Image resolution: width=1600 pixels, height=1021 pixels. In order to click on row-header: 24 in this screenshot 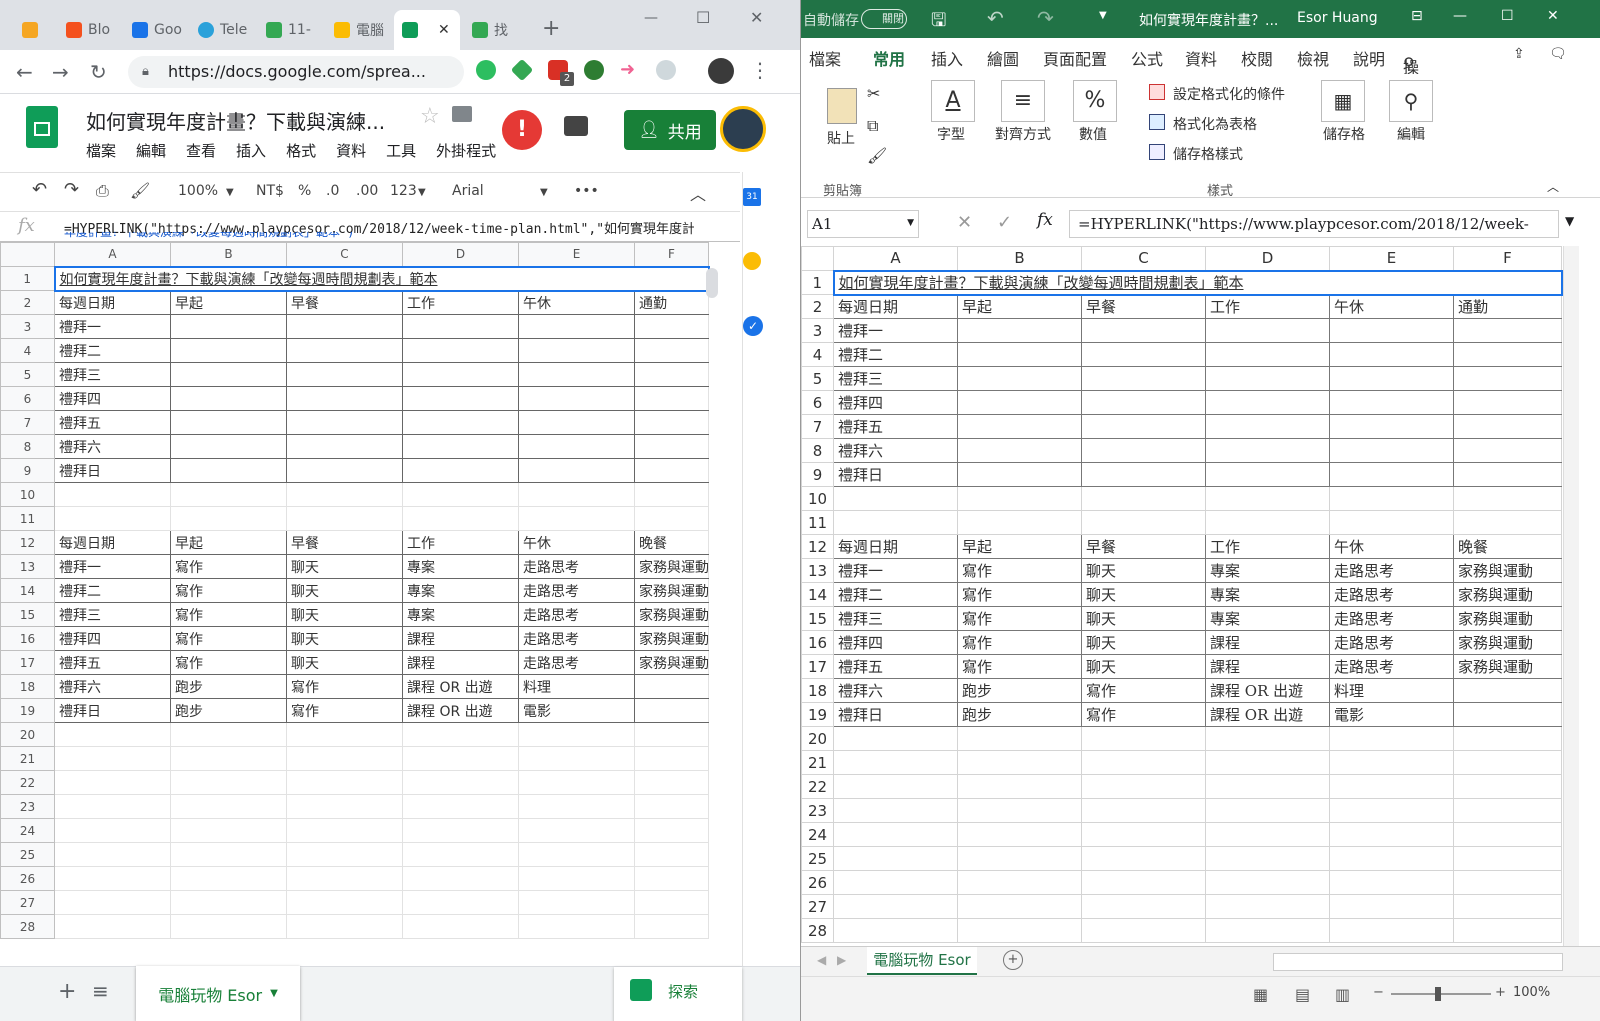, I will do `click(817, 834)`.